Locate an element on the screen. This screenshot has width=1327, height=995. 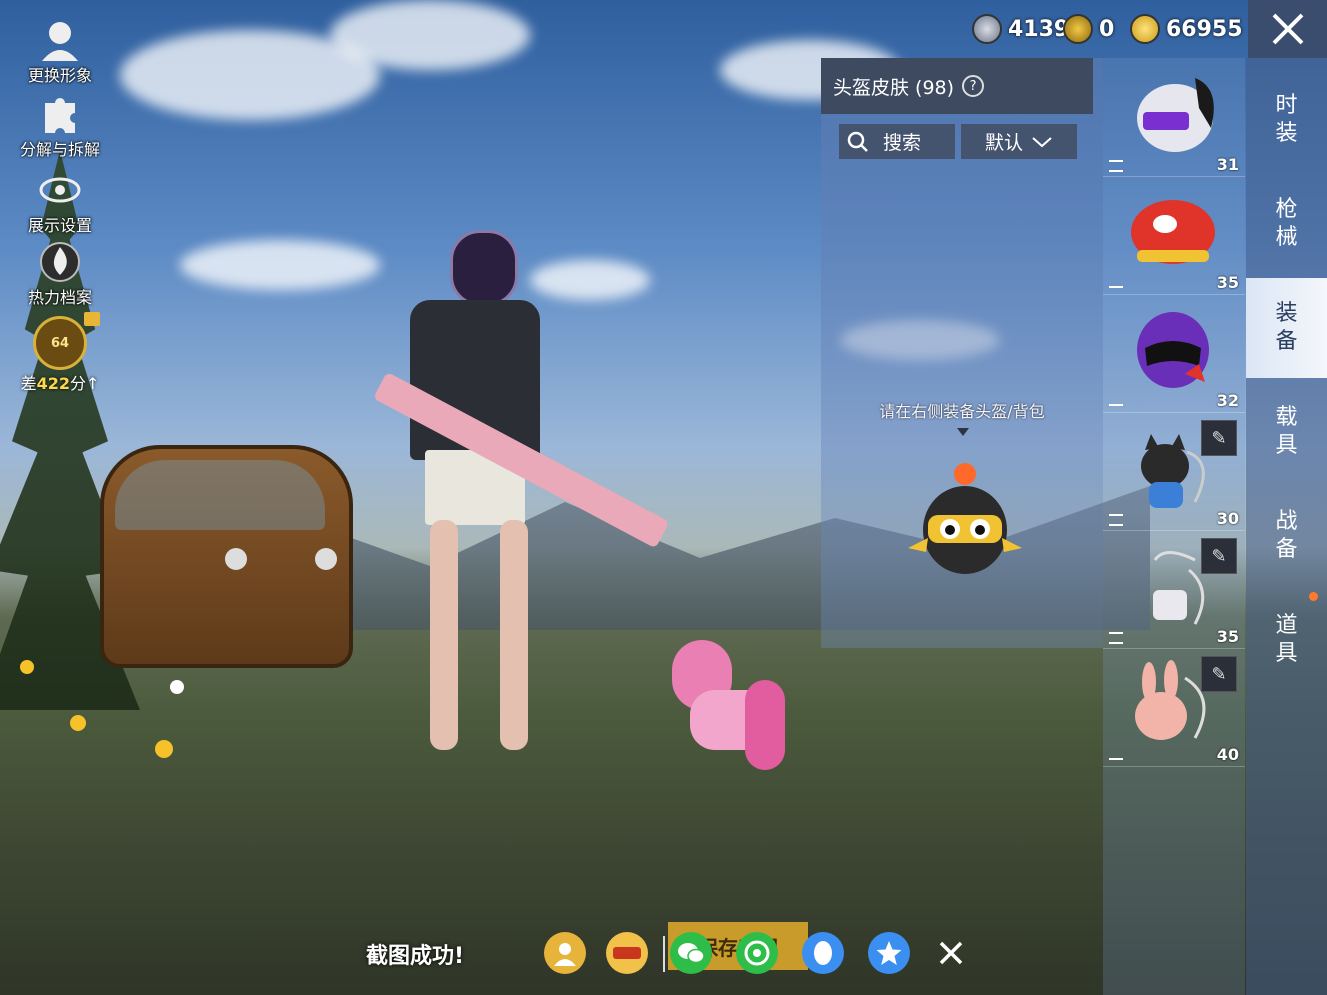
tab-equipment: 装备 is located at coordinates (1286, 328).